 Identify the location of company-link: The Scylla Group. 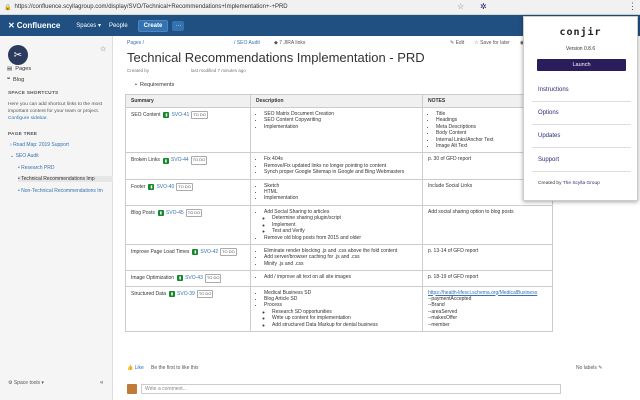
(581, 183).